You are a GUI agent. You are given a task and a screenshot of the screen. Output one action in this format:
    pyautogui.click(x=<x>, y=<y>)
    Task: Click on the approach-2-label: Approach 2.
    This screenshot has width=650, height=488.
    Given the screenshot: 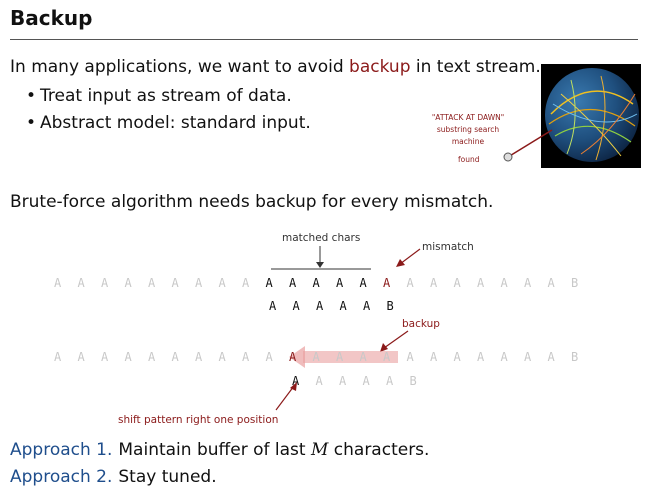 What is the action you would take?
    pyautogui.click(x=61, y=477)
    